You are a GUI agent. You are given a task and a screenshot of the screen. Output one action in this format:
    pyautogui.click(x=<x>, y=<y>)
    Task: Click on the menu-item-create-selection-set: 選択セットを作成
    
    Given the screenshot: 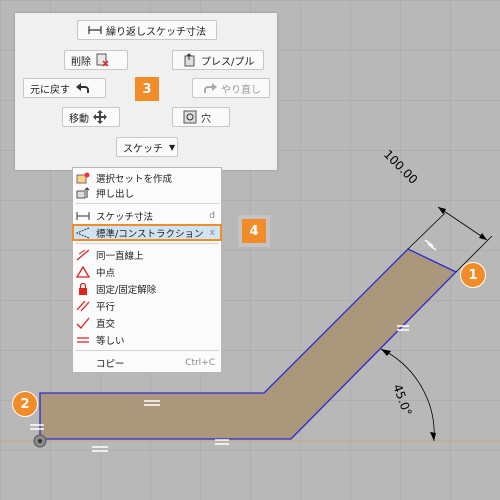 What is the action you would take?
    pyautogui.click(x=147, y=177)
    